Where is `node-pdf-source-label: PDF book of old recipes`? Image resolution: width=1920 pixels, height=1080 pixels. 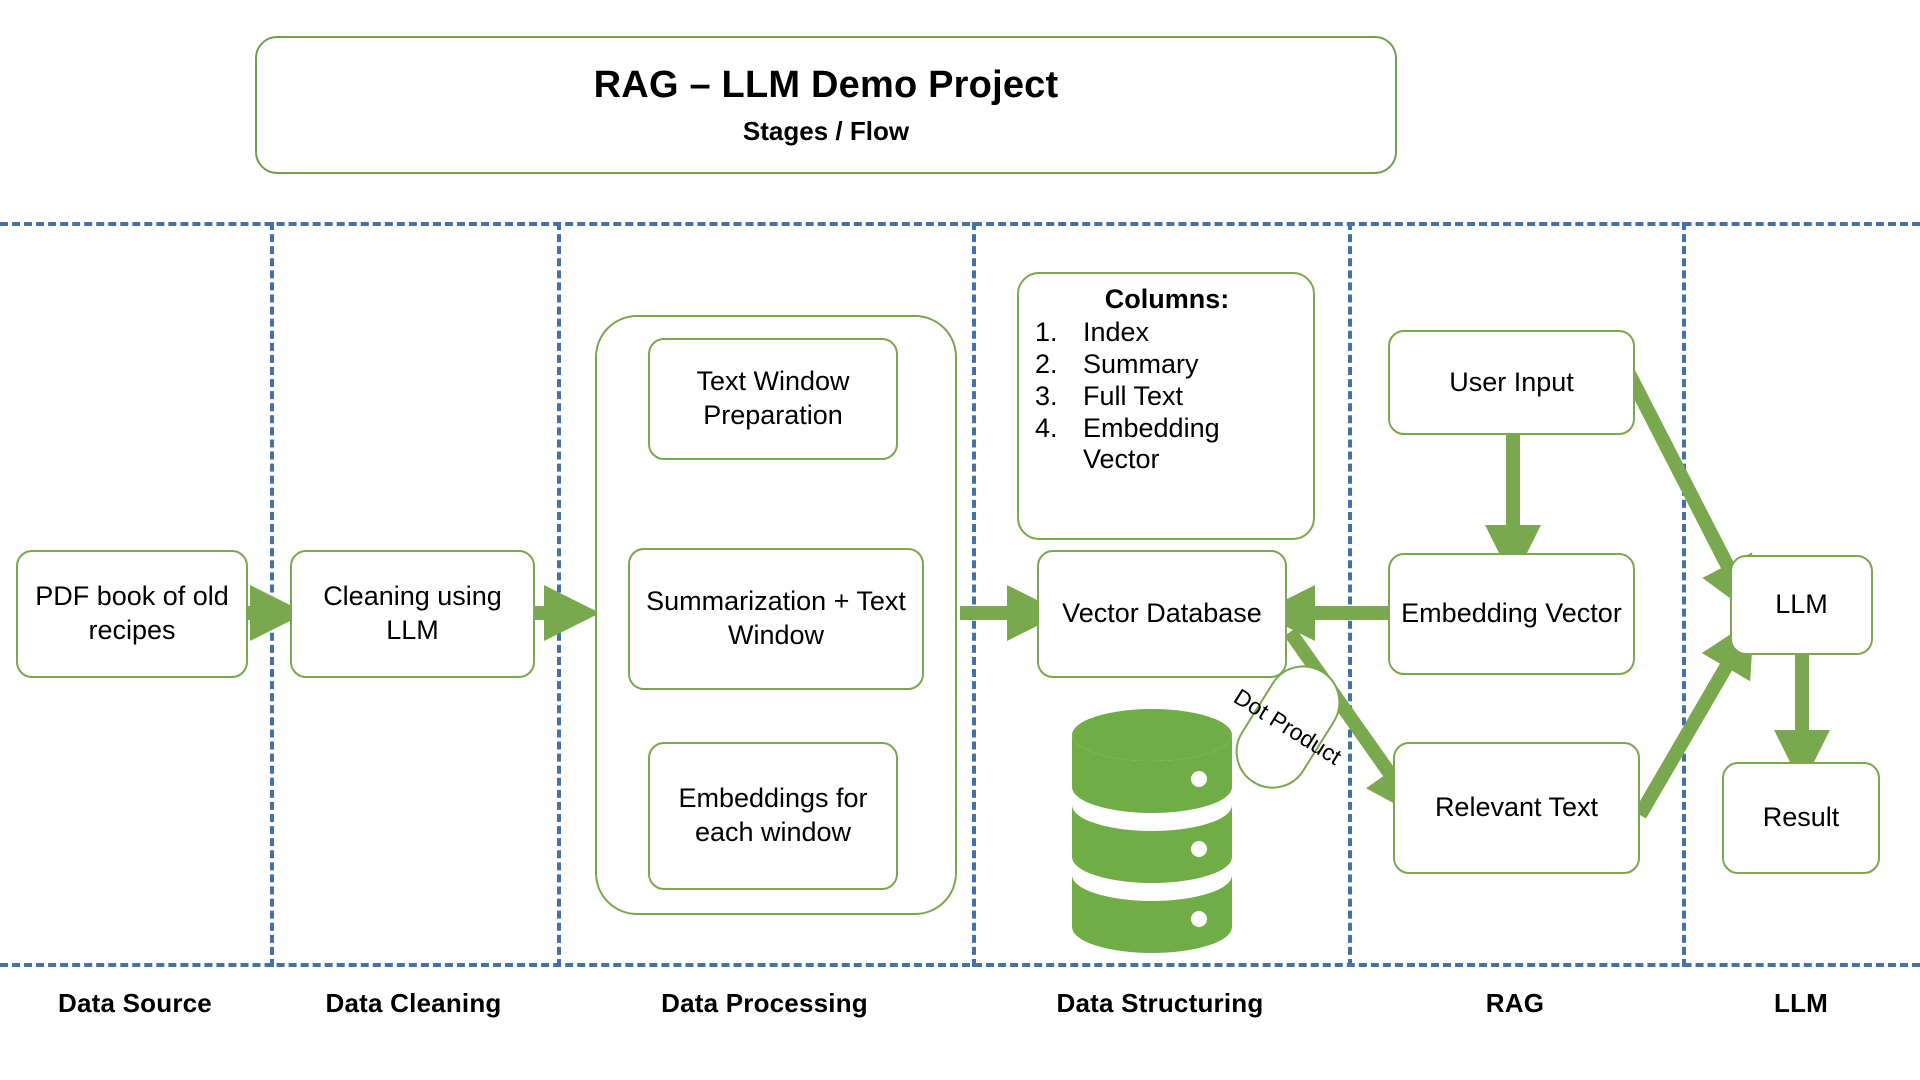
node-pdf-source-label: PDF book of old recipes is located at coordinates (132, 613).